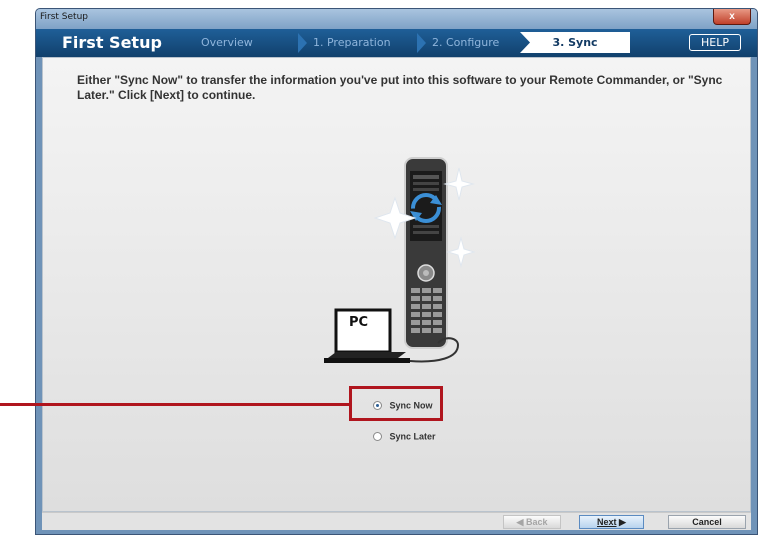 This screenshot has height=536, width=763. I want to click on next-arrow-icon: ▶, so click(622, 522).